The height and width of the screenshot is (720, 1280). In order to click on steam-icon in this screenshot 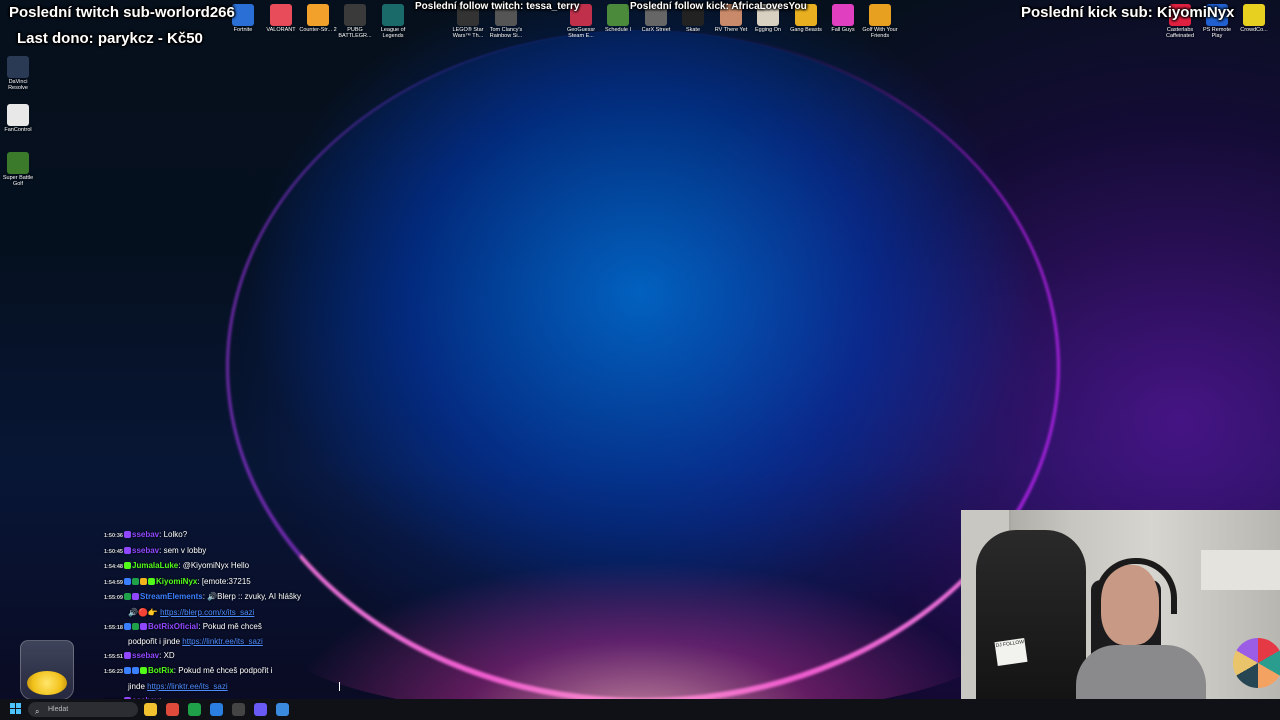, I will do `click(282, 709)`.